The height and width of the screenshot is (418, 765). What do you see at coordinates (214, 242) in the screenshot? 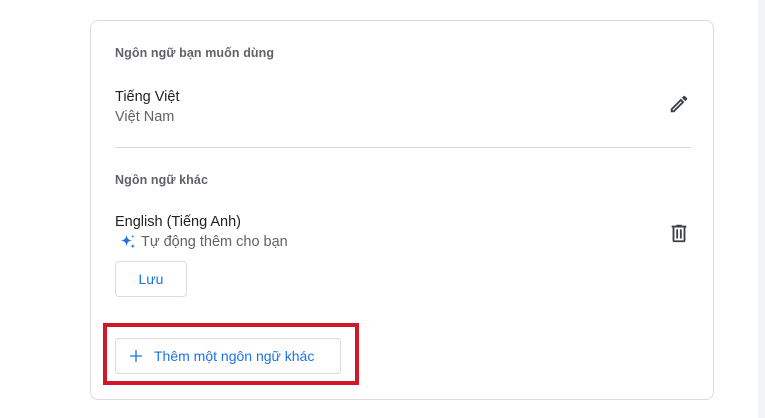
I see `auto-added-label: Tự động thêm cho bạn` at bounding box center [214, 242].